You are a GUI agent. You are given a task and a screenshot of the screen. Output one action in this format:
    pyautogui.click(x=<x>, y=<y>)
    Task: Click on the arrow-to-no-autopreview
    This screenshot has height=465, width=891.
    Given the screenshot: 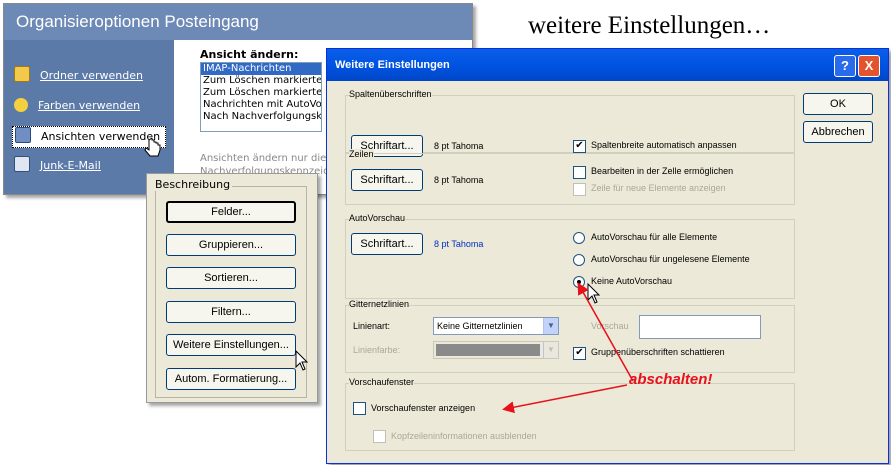 What is the action you would take?
    pyautogui.click(x=605, y=332)
    